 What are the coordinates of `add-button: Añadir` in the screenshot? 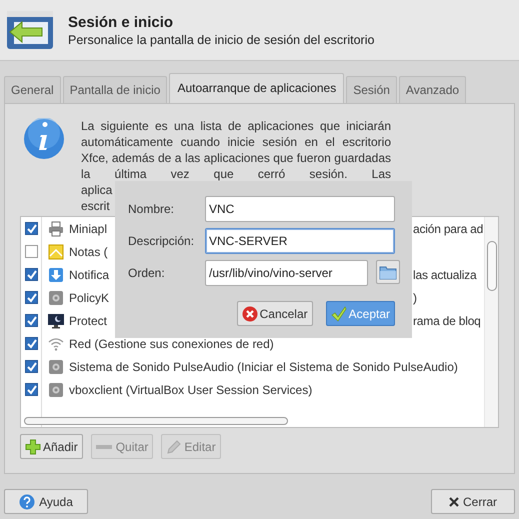 It's located at (51, 446).